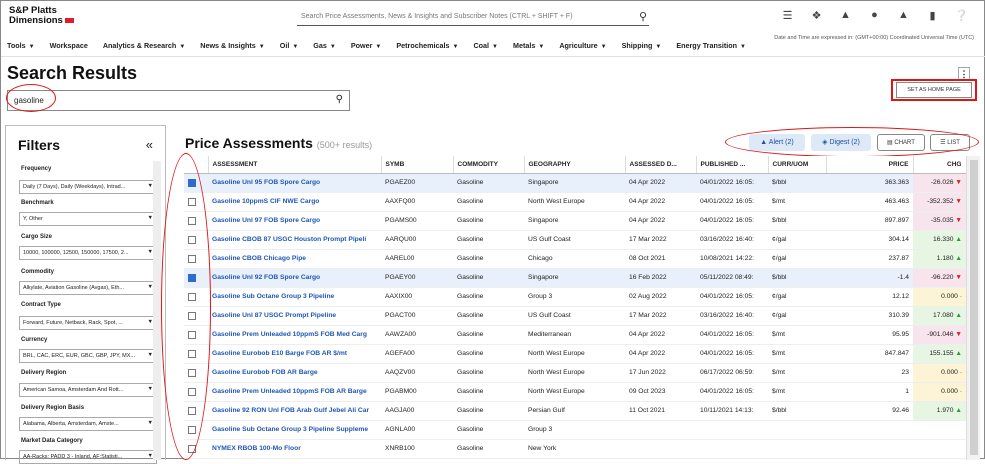 Image resolution: width=985 pixels, height=464 pixels. I want to click on help-icon: ❔, so click(961, 15).